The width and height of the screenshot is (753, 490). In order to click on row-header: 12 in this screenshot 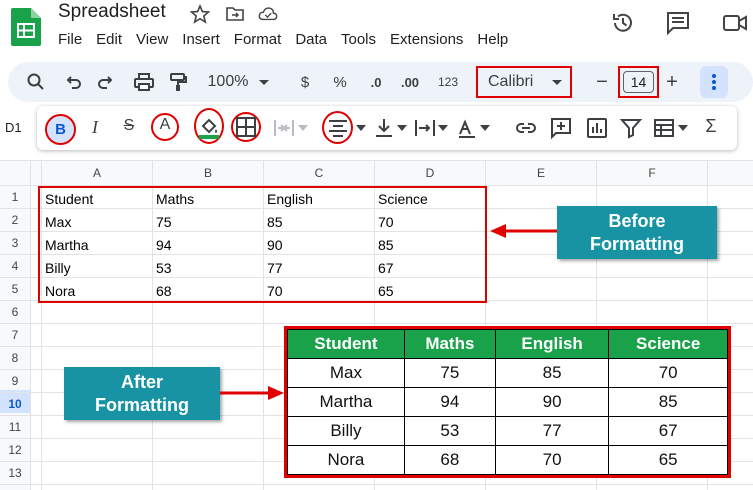, I will do `click(15, 450)`.